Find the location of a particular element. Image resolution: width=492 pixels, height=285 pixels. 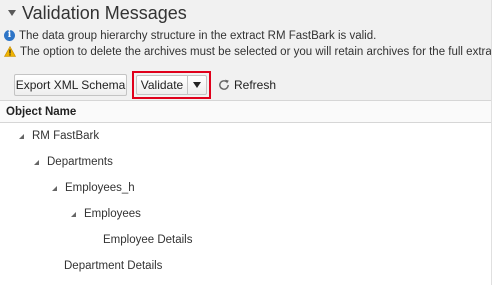

validate-button: Validate is located at coordinates (161, 85).